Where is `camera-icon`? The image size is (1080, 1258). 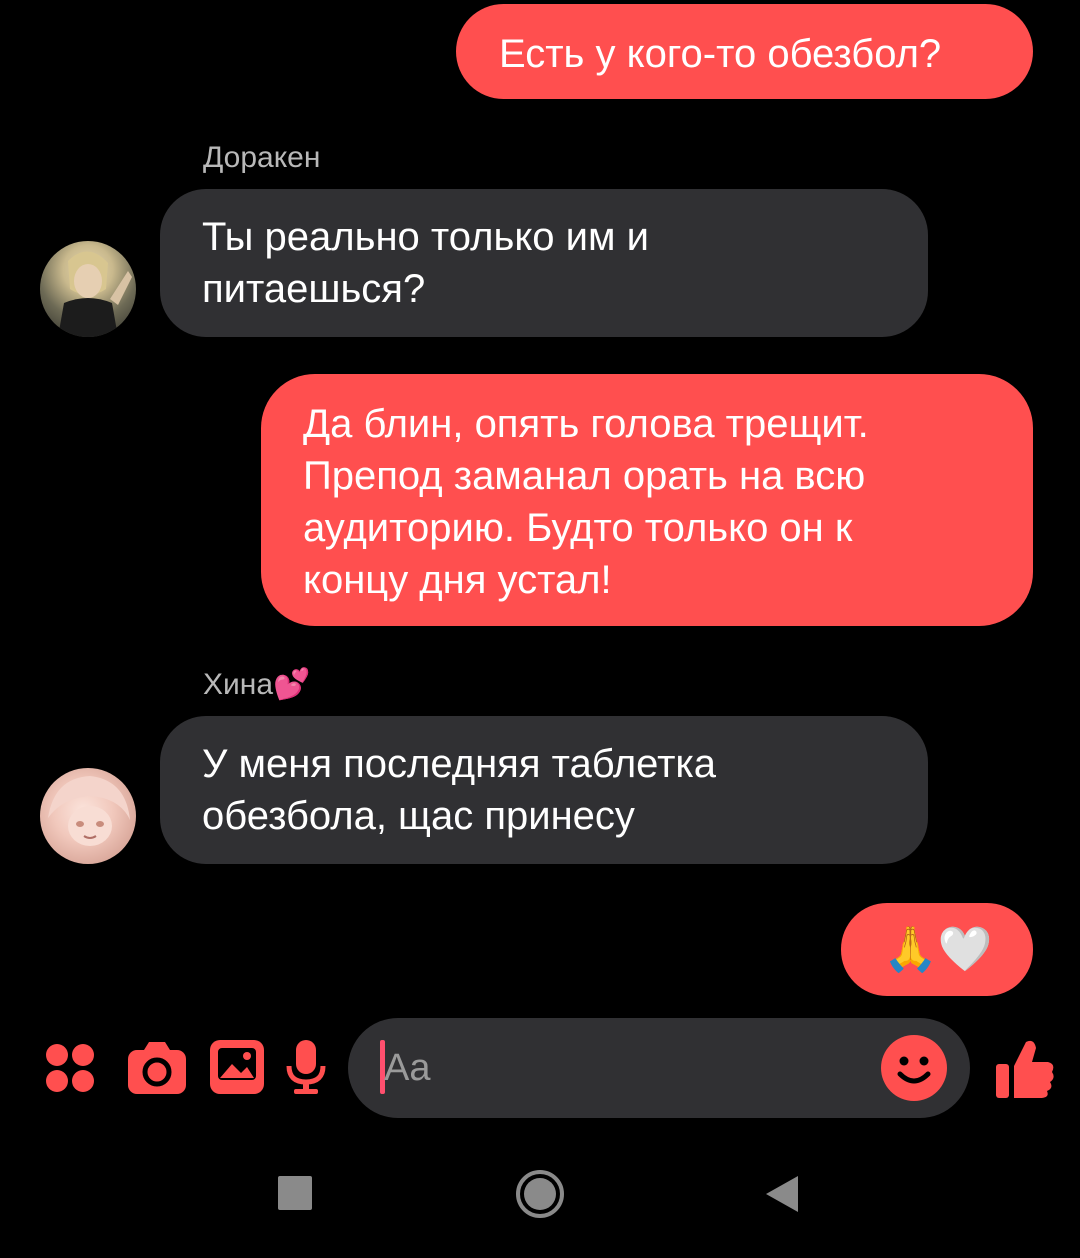
camera-icon is located at coordinates (157, 1067).